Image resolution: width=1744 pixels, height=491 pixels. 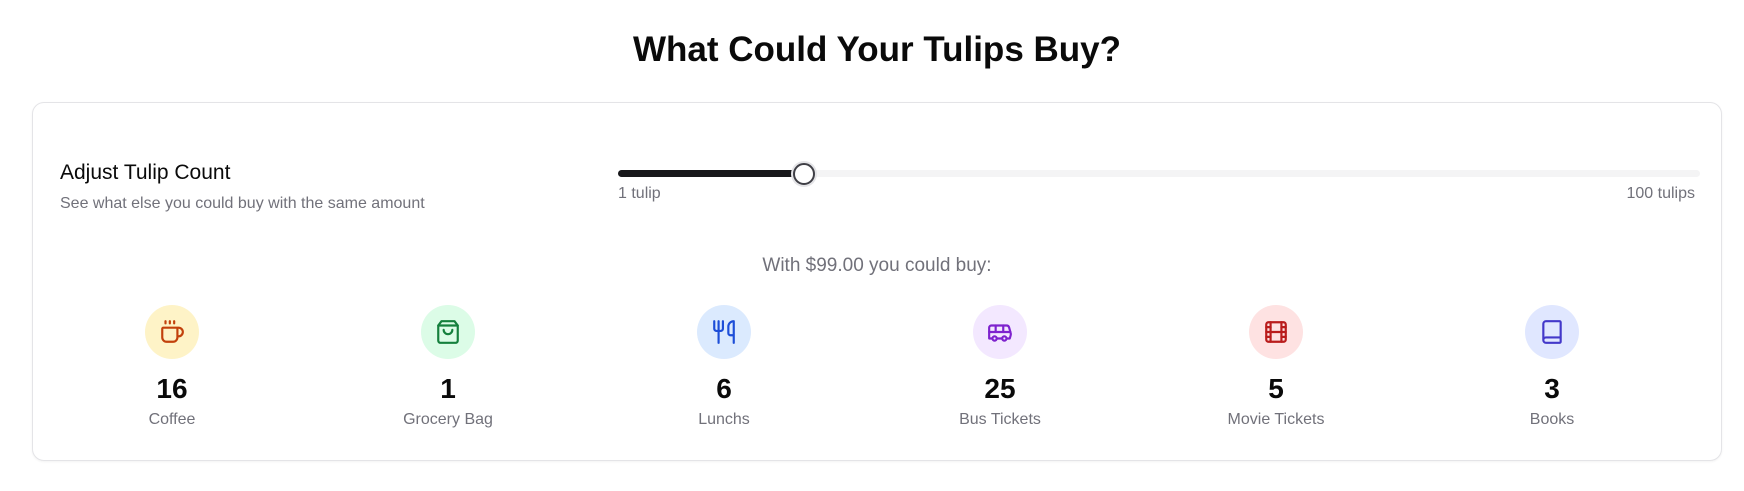 I want to click on item-books: 3 Books, so click(x=1552, y=367).